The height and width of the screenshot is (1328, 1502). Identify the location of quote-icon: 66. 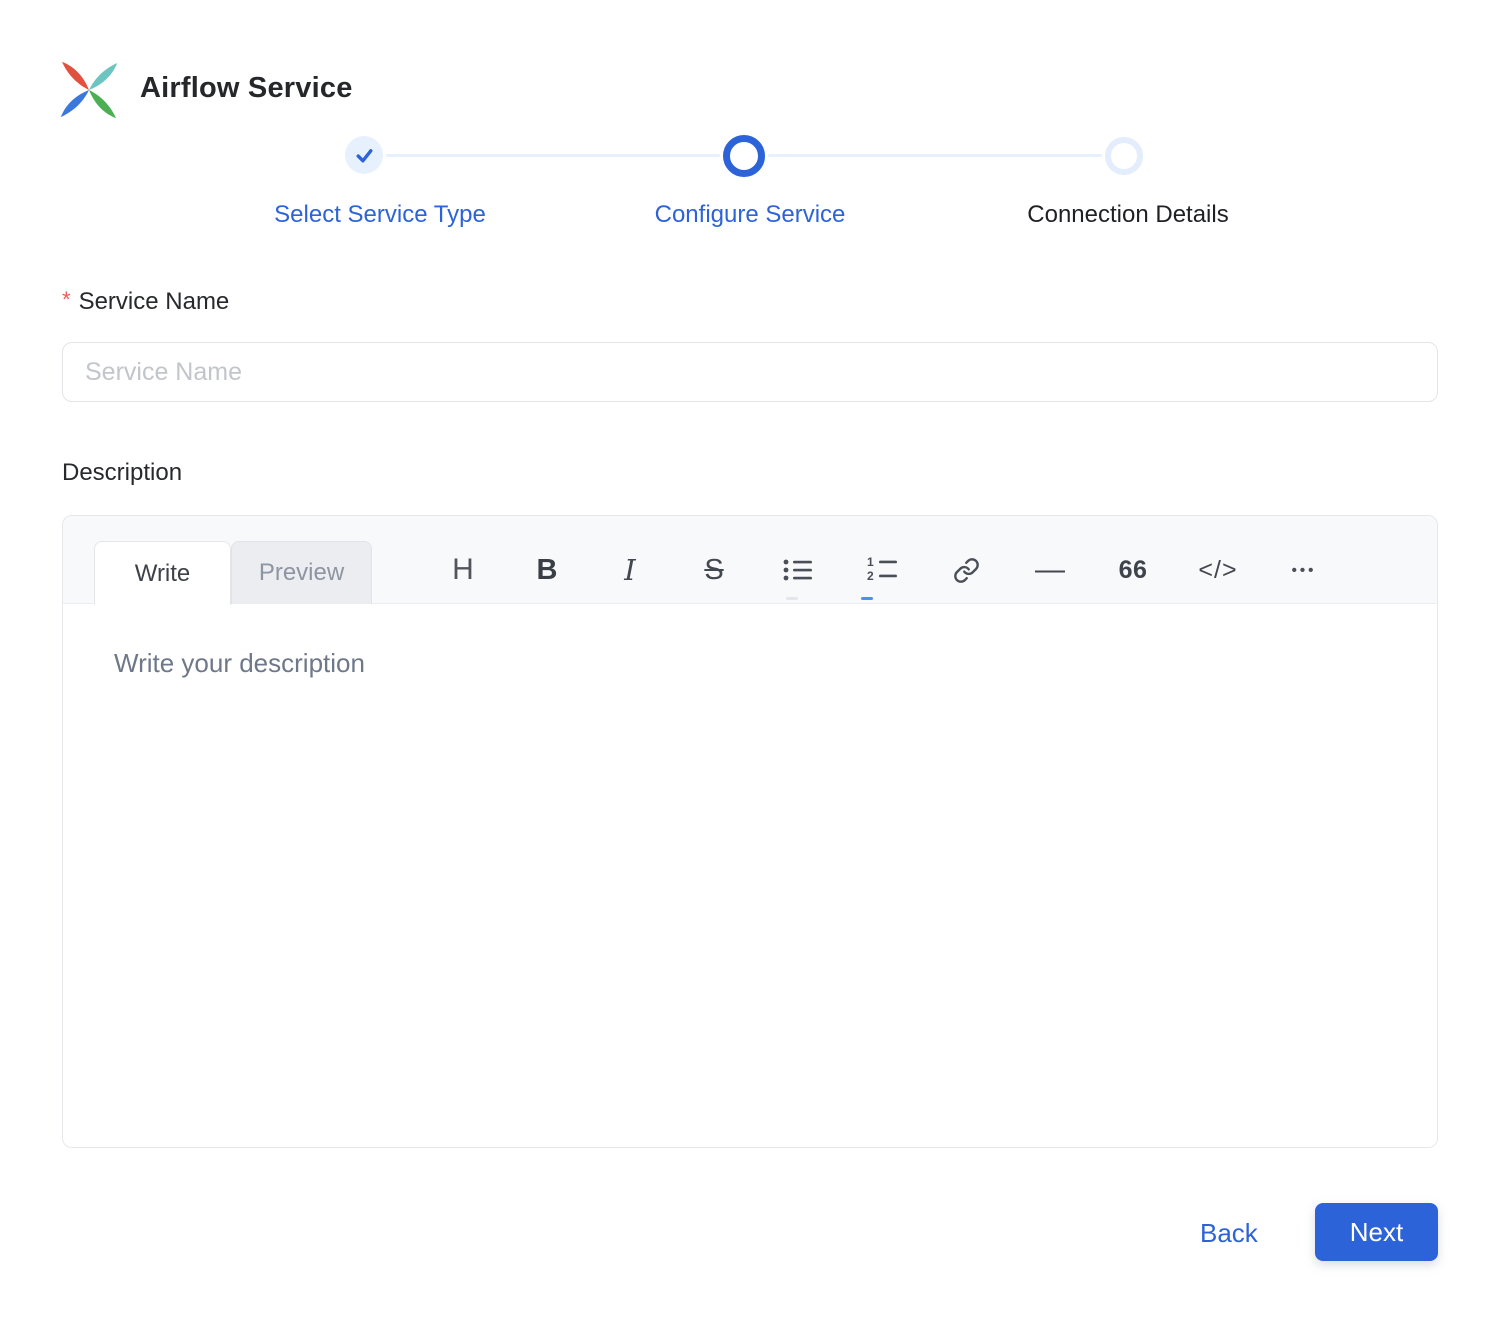
(1133, 569).